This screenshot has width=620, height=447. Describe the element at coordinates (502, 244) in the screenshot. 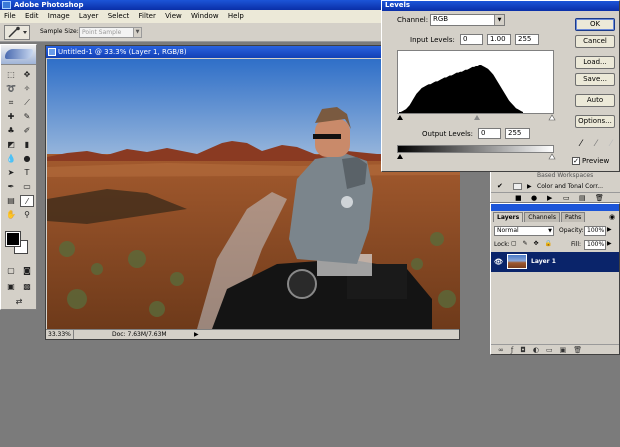

I see `lock-label: Lock:` at that location.